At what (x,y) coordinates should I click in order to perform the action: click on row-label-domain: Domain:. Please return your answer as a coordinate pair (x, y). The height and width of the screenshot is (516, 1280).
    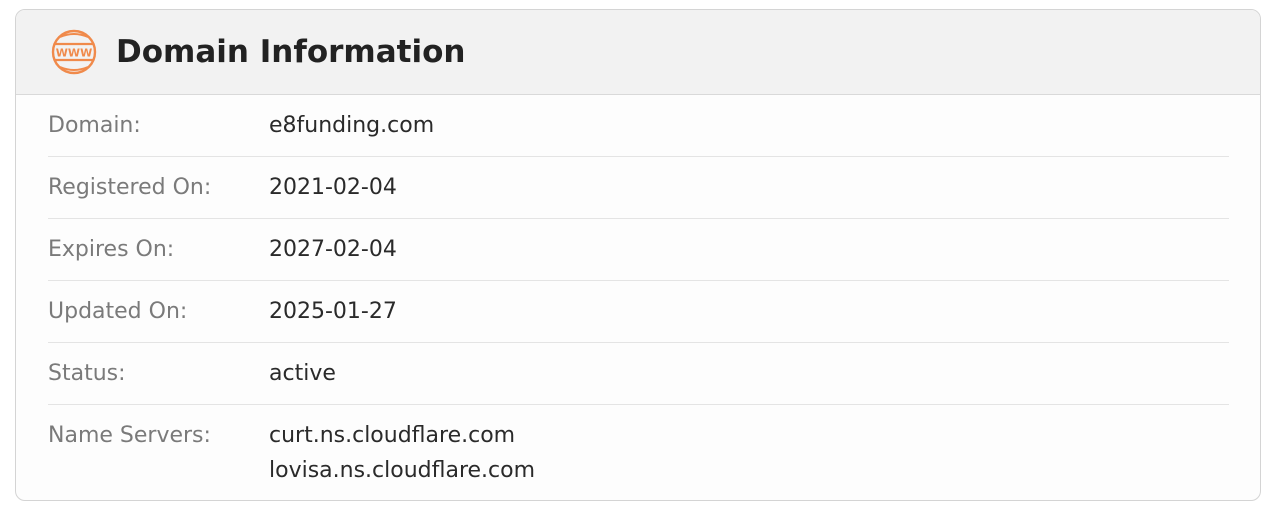
    Looking at the image, I should click on (94, 125).